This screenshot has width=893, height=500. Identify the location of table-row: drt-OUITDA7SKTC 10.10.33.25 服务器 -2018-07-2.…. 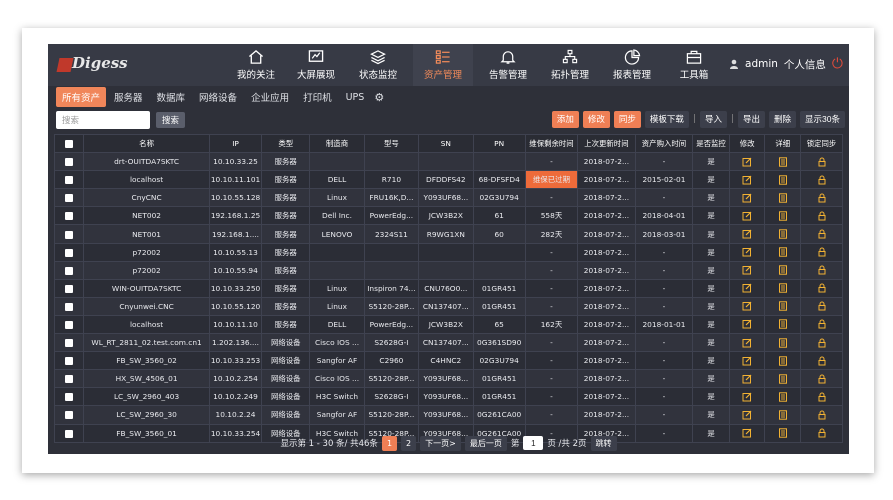
(448, 162).